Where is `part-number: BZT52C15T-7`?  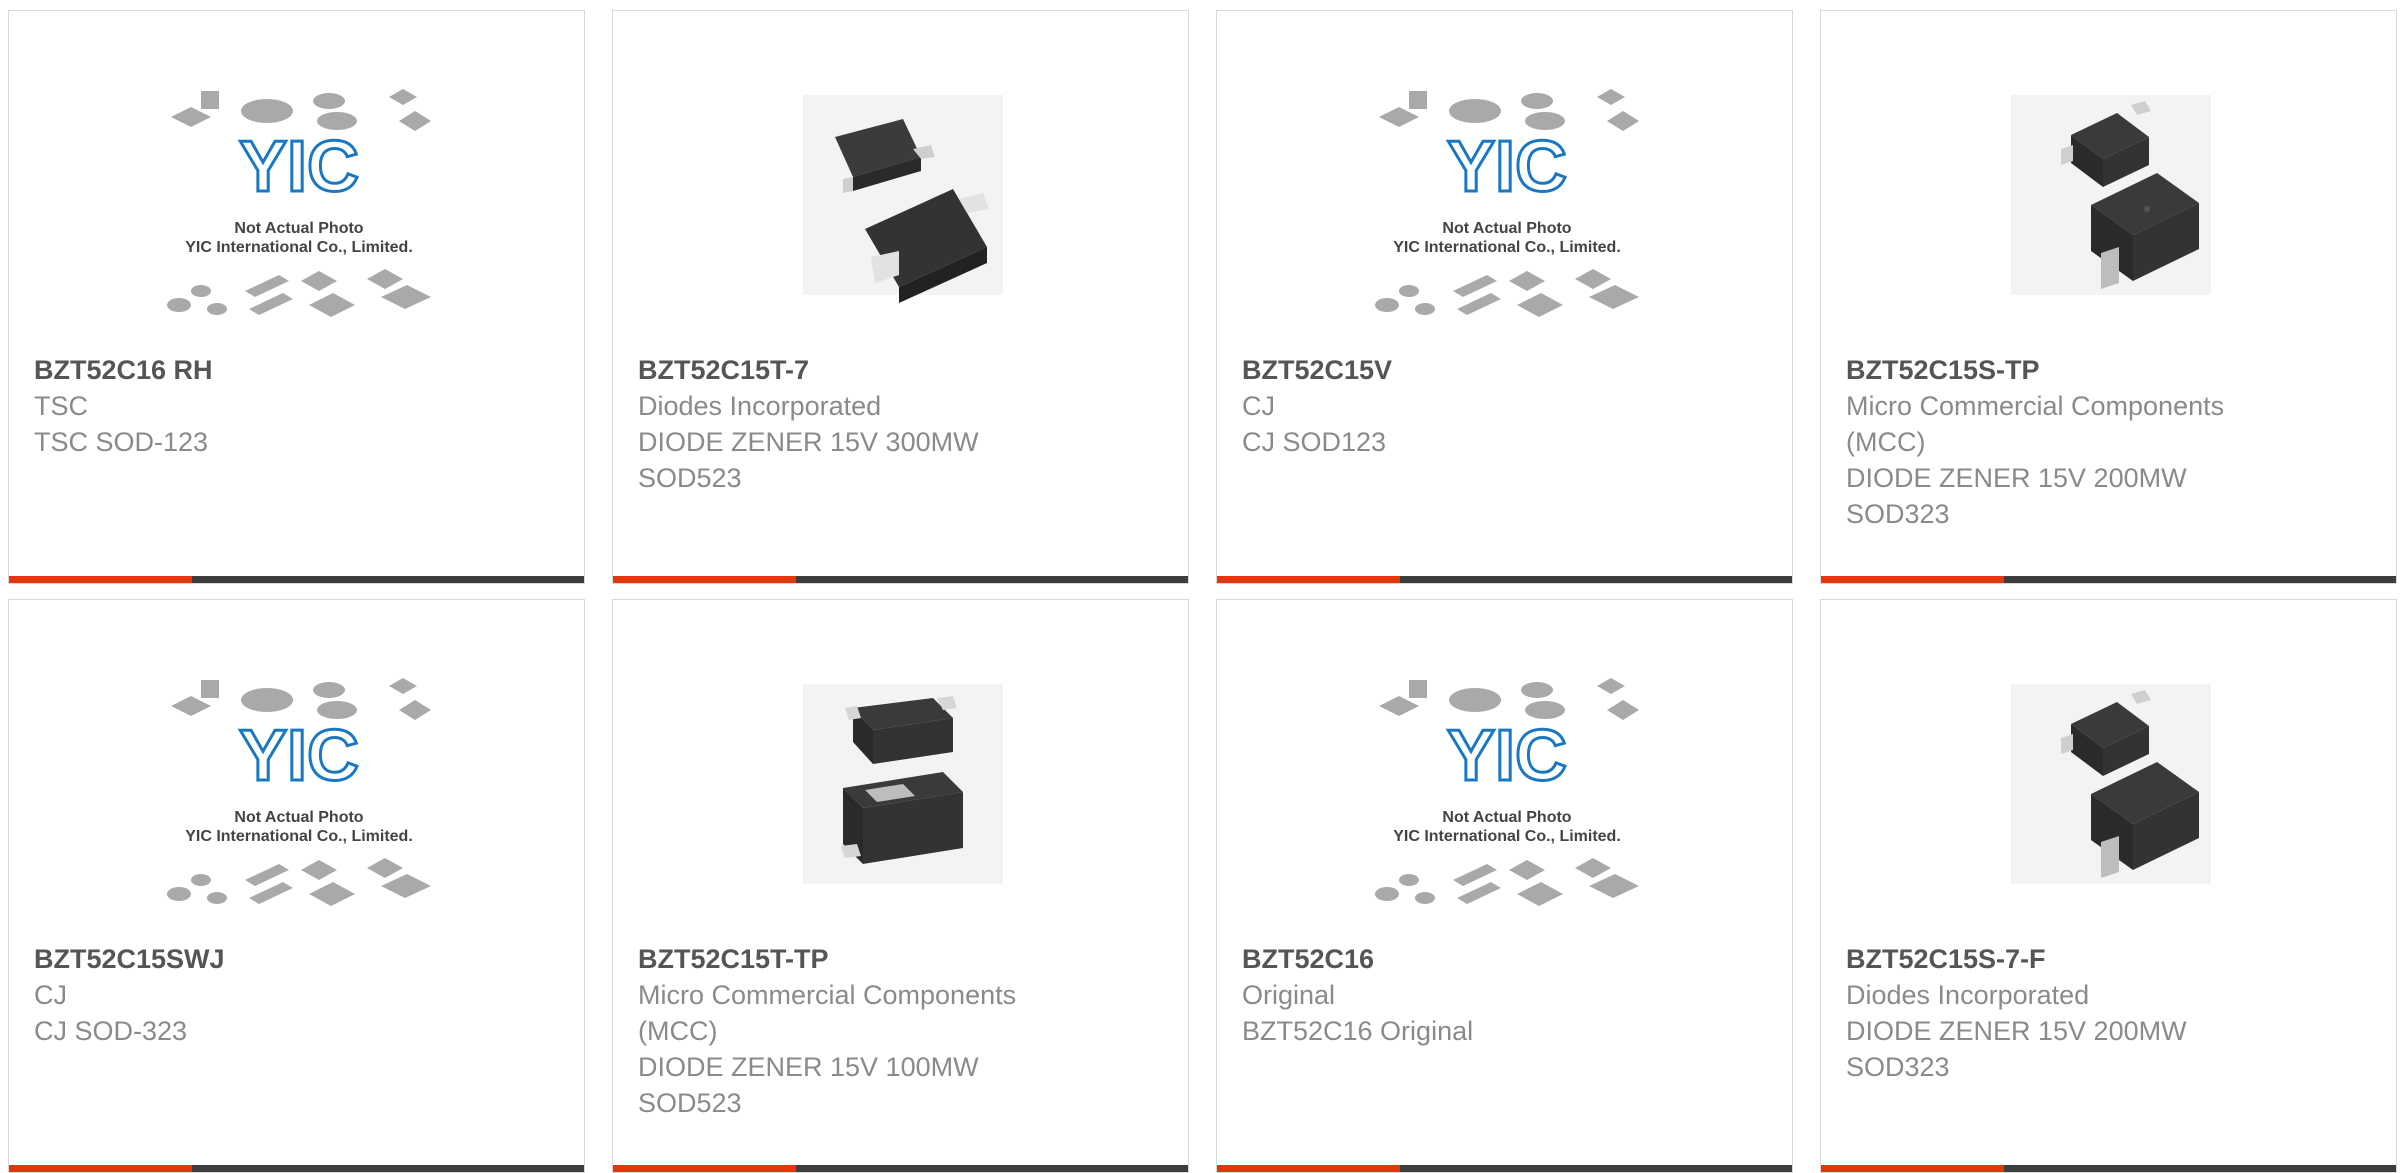 part-number: BZT52C15T-7 is located at coordinates (903, 370).